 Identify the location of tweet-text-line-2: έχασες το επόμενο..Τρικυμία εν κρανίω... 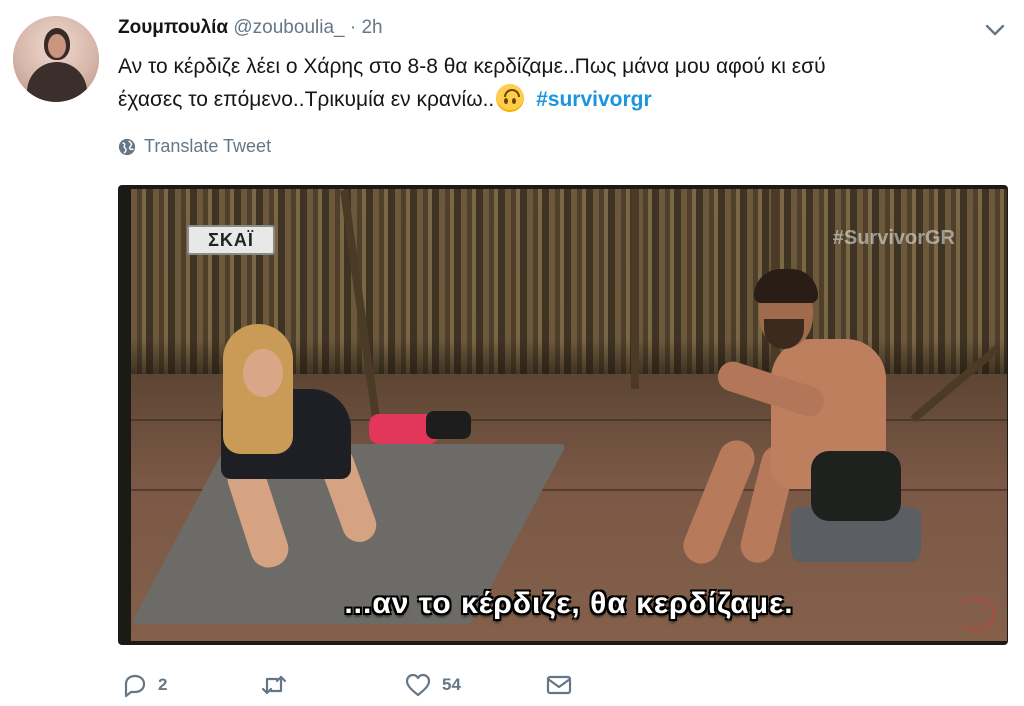
(306, 99).